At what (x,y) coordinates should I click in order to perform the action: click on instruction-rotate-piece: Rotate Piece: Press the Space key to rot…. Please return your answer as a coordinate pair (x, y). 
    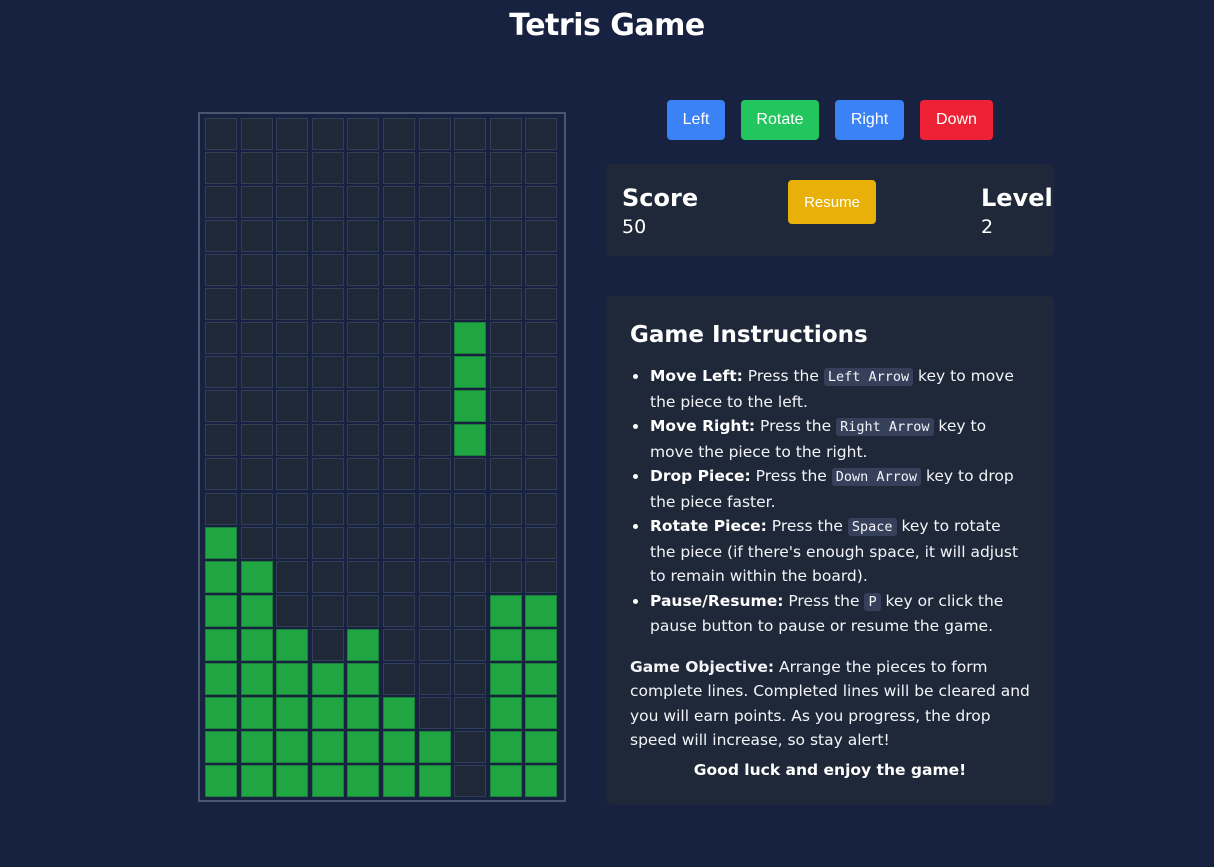
    Looking at the image, I should click on (831, 551).